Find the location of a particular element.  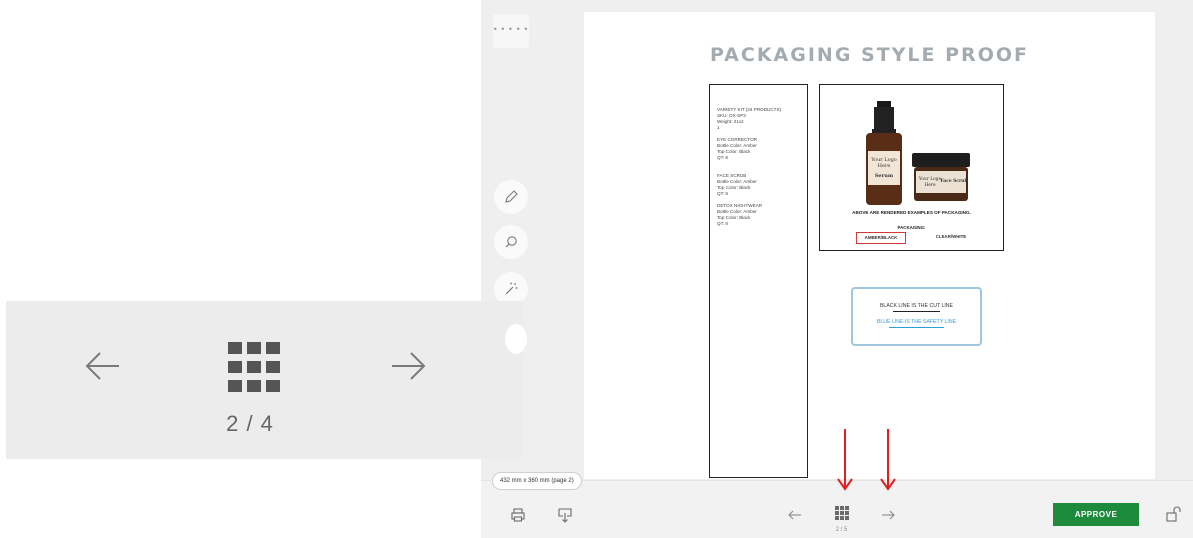

unlock-icon is located at coordinates (1174, 514).